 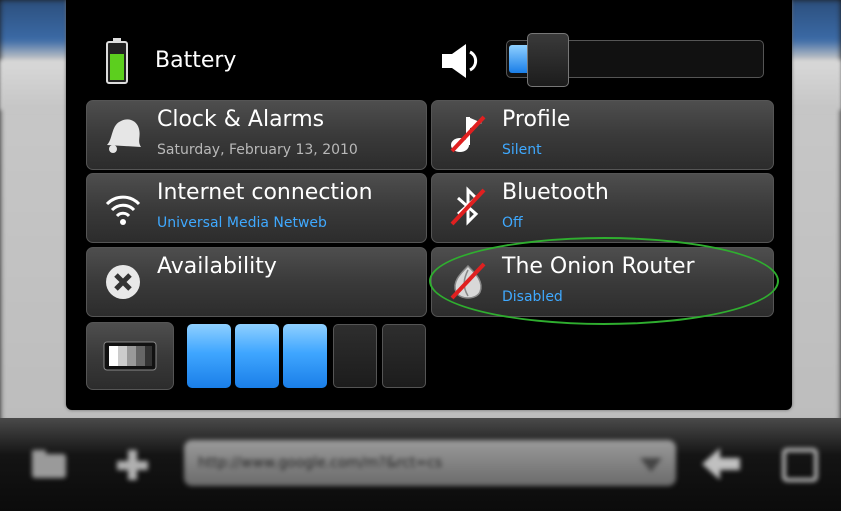 What do you see at coordinates (468, 206) in the screenshot?
I see `bluetooth-off-icon` at bounding box center [468, 206].